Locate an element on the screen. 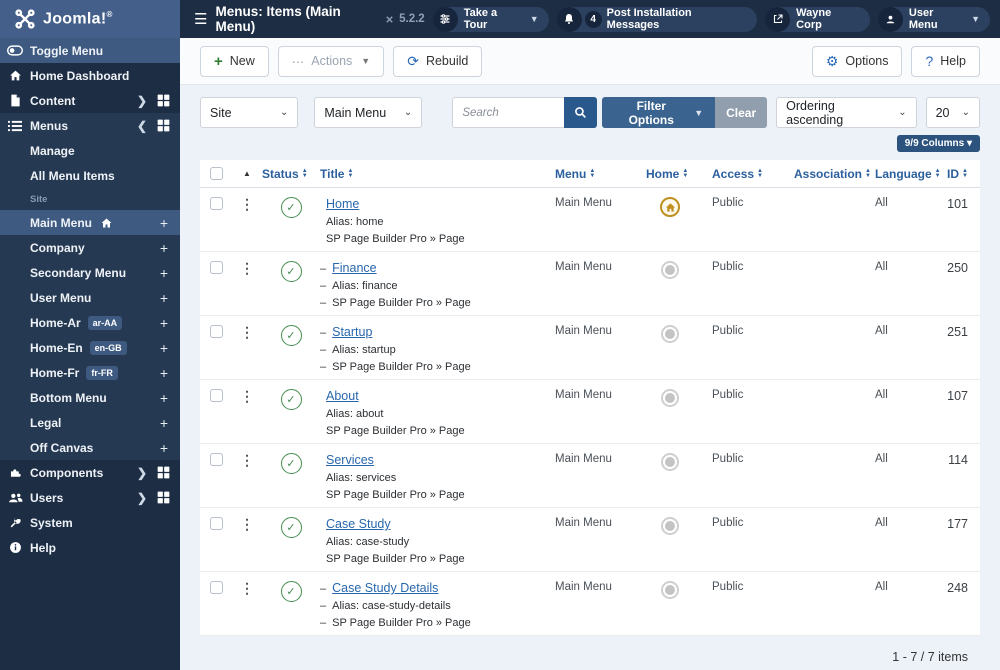 Image resolution: width=1000 pixels, height=670 pixels. preview-site-button: Wayne Corp is located at coordinates (817, 19).